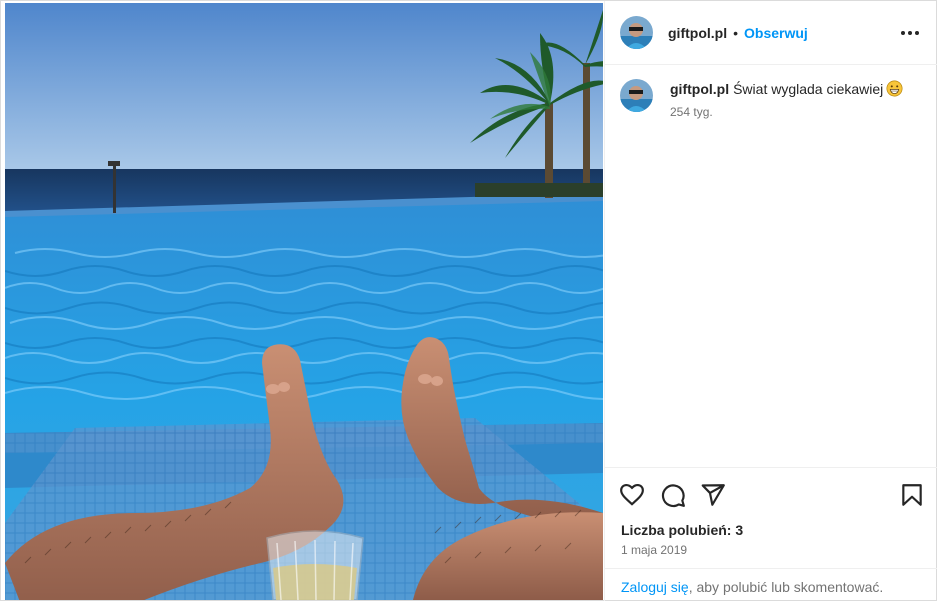 The image size is (937, 601). What do you see at coordinates (632, 495) in the screenshot?
I see `heart-icon` at bounding box center [632, 495].